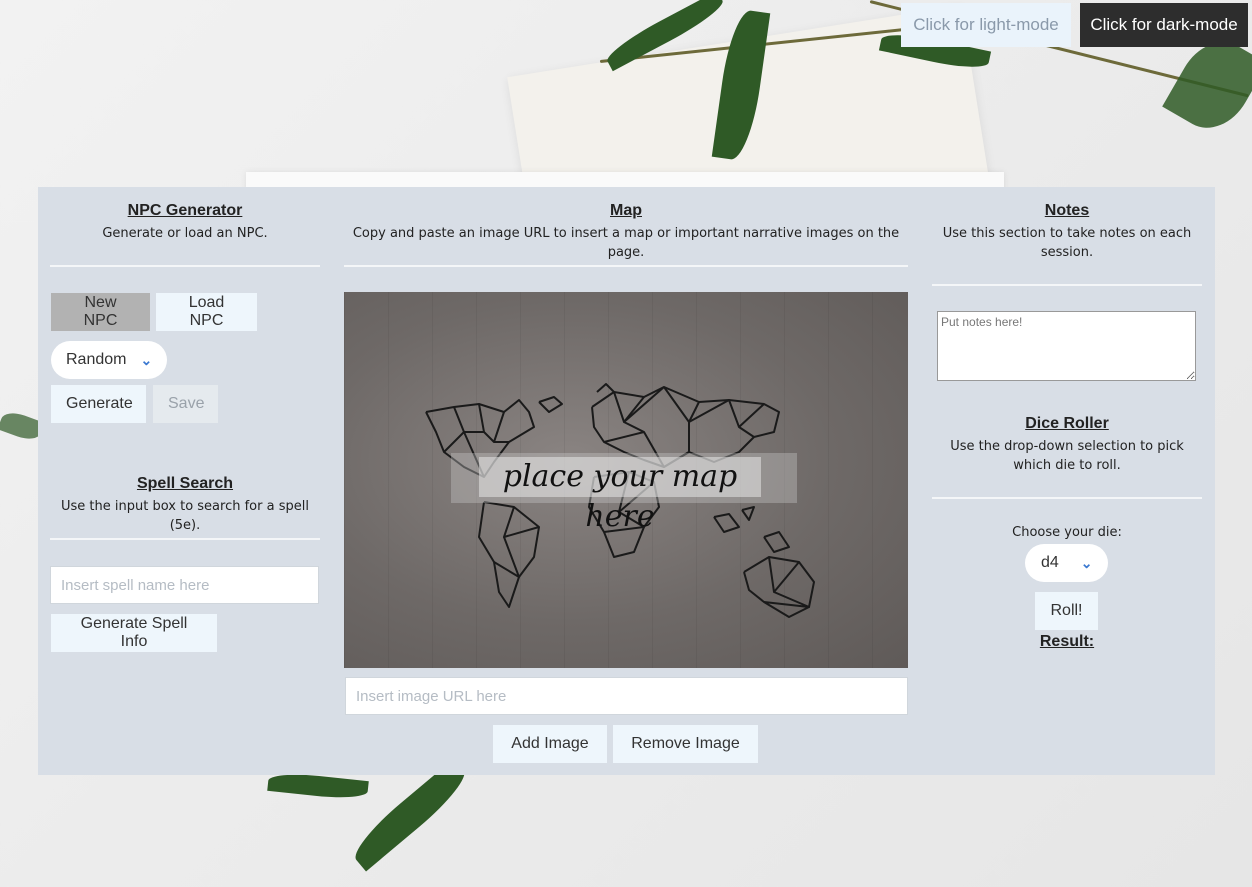 The image size is (1252, 887). I want to click on add-image-button: Add Image, so click(550, 744).